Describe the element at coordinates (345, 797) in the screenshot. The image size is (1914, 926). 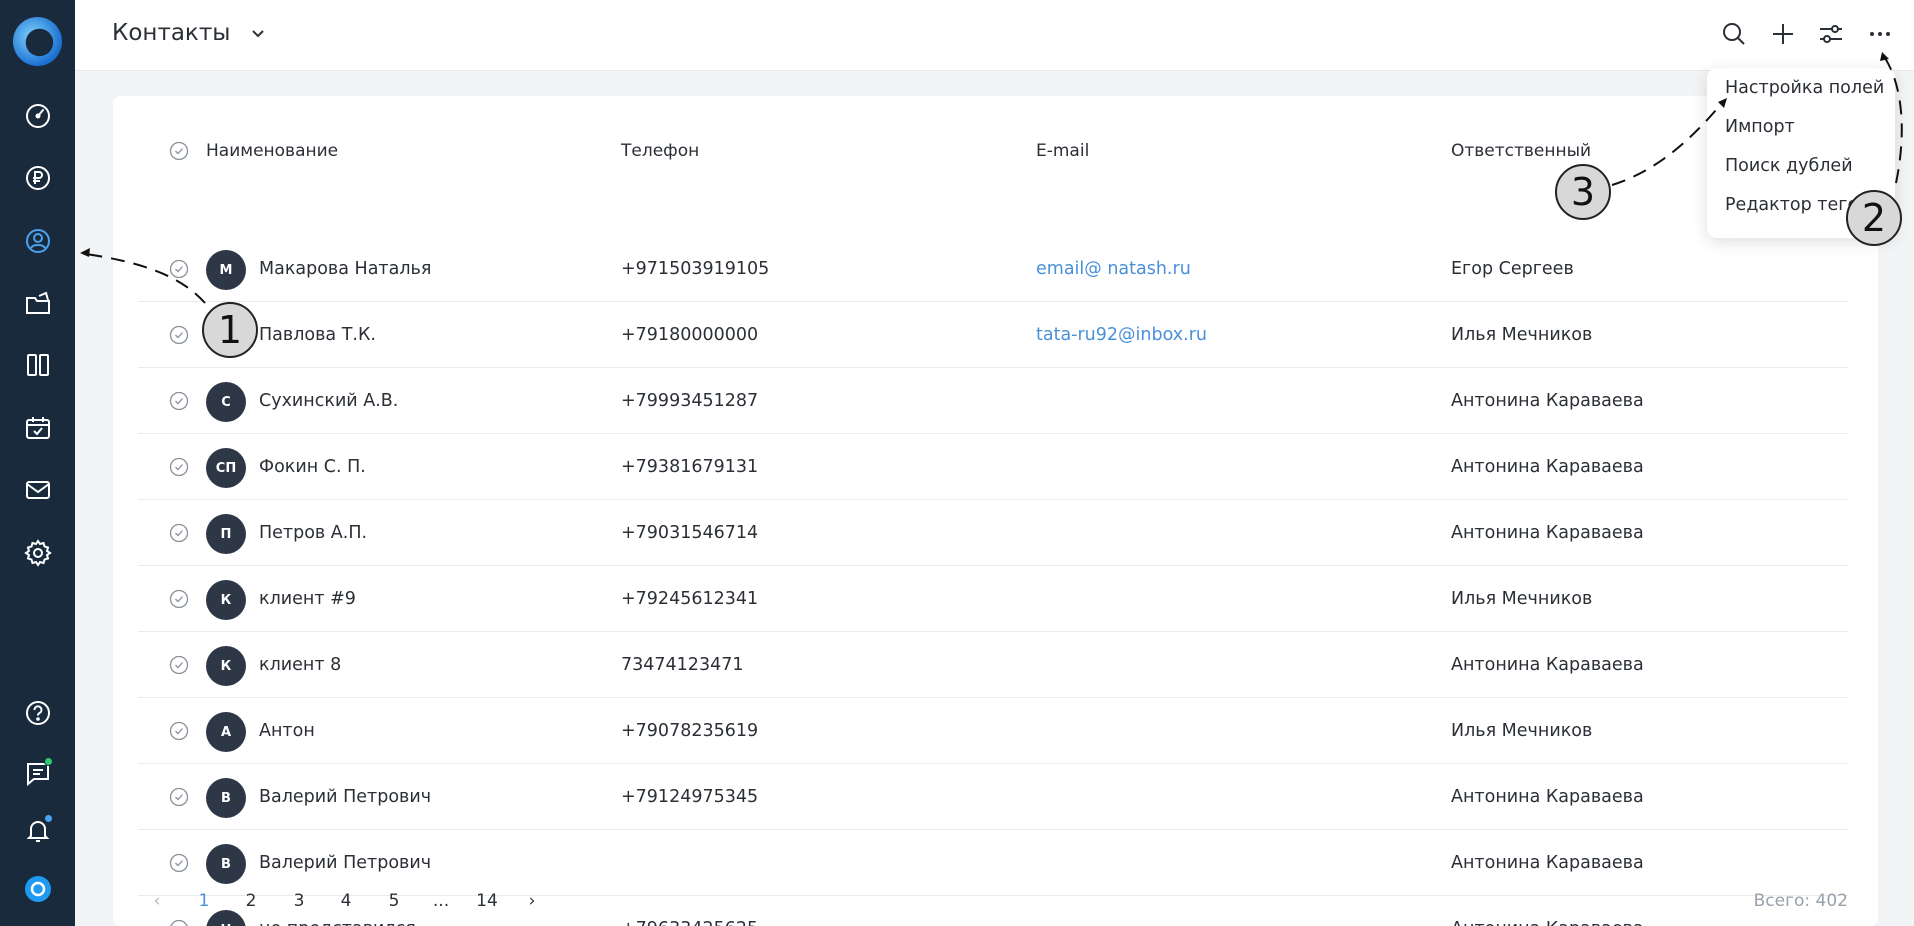
I see `contact-name: Валерий Петрович` at that location.